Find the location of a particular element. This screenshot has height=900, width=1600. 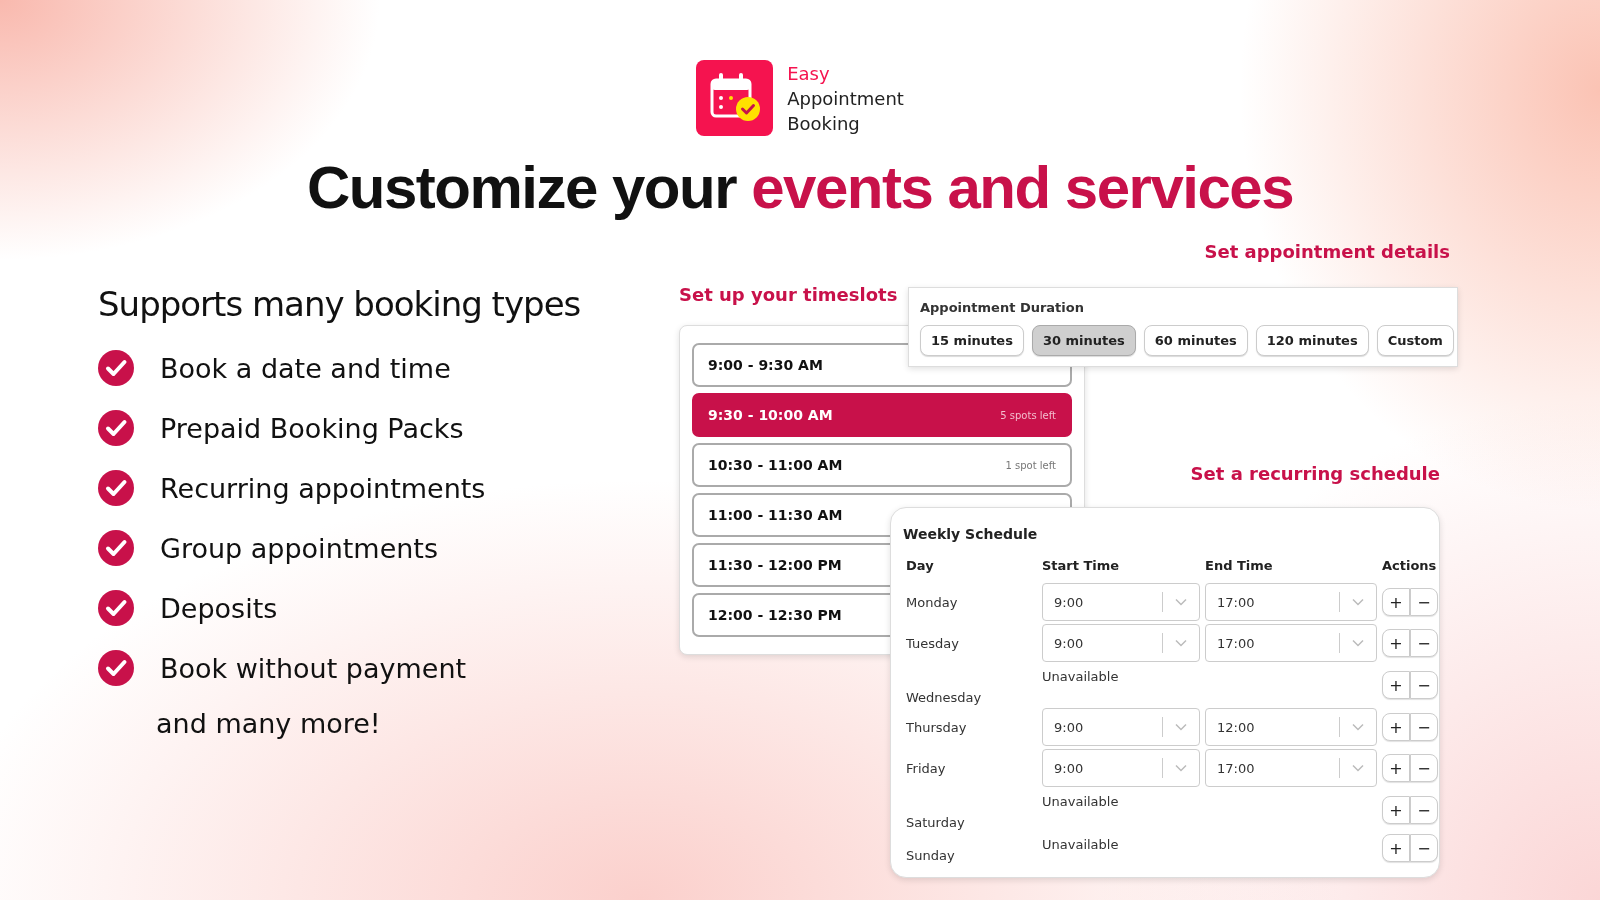

column-header: End Time is located at coordinates (1239, 566).